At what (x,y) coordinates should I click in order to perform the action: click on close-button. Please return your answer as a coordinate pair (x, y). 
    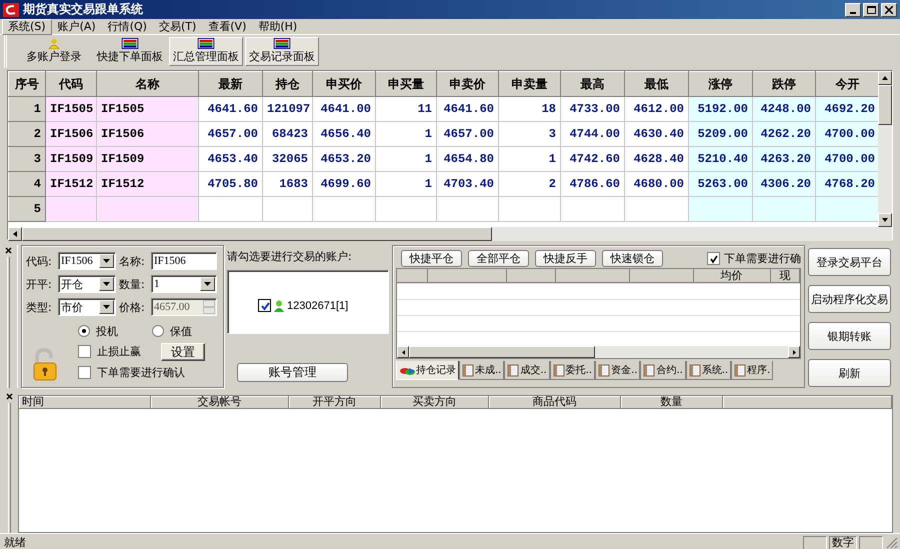
    Looking at the image, I should click on (889, 9).